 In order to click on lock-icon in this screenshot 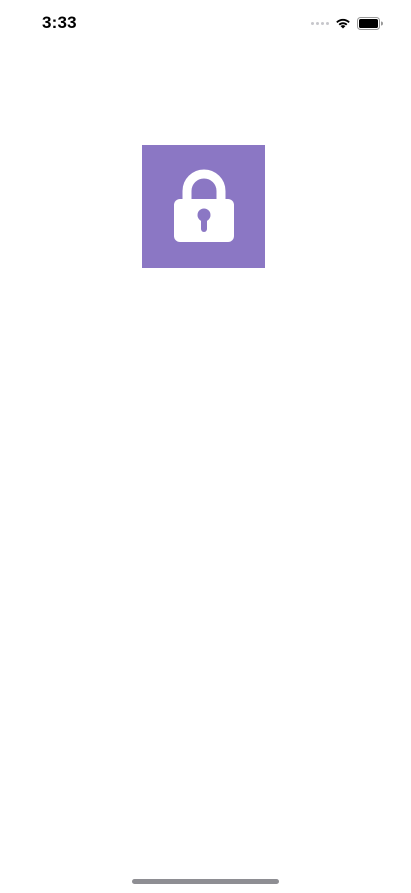, I will do `click(203, 205)`.